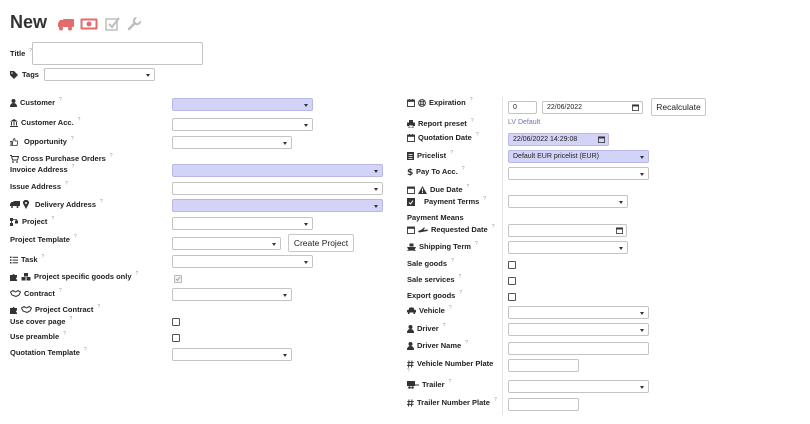 This screenshot has width=810, height=424. Describe the element at coordinates (27, 259) in the screenshot. I see `task-label: Task?` at that location.